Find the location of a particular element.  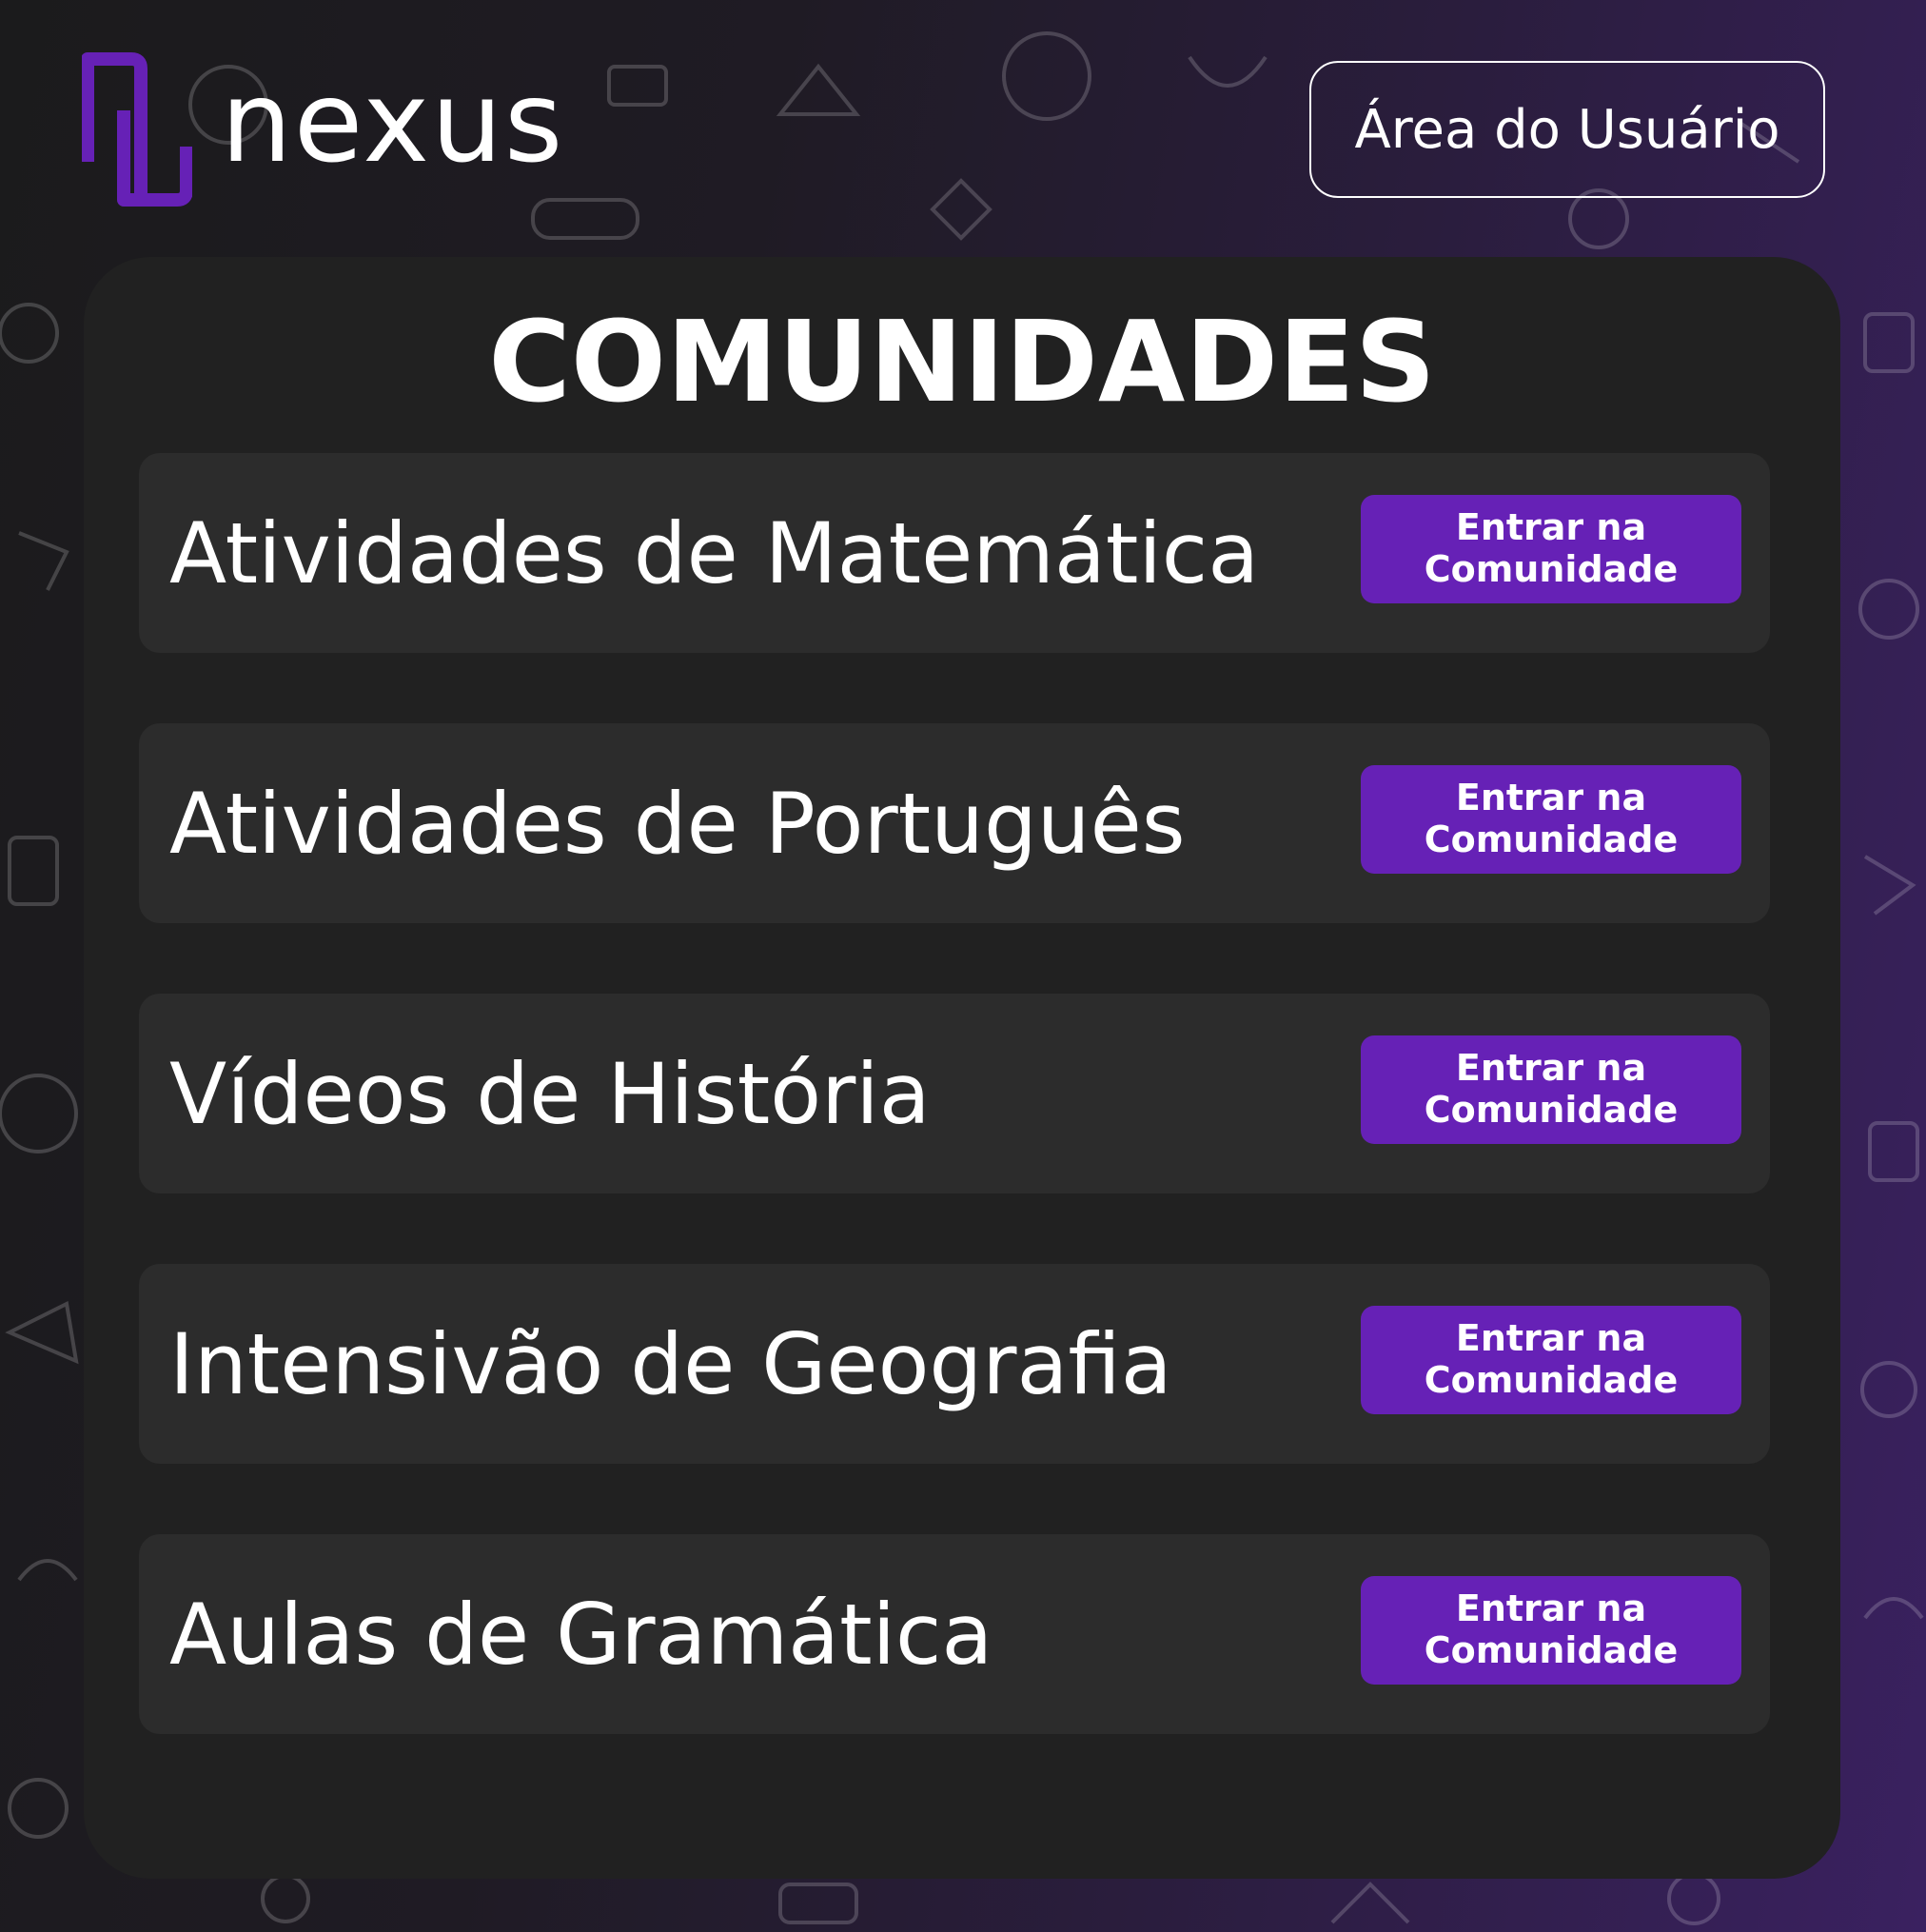

community-item: Aulas de Gramática Entrar na Comunidade is located at coordinates (954, 1634).